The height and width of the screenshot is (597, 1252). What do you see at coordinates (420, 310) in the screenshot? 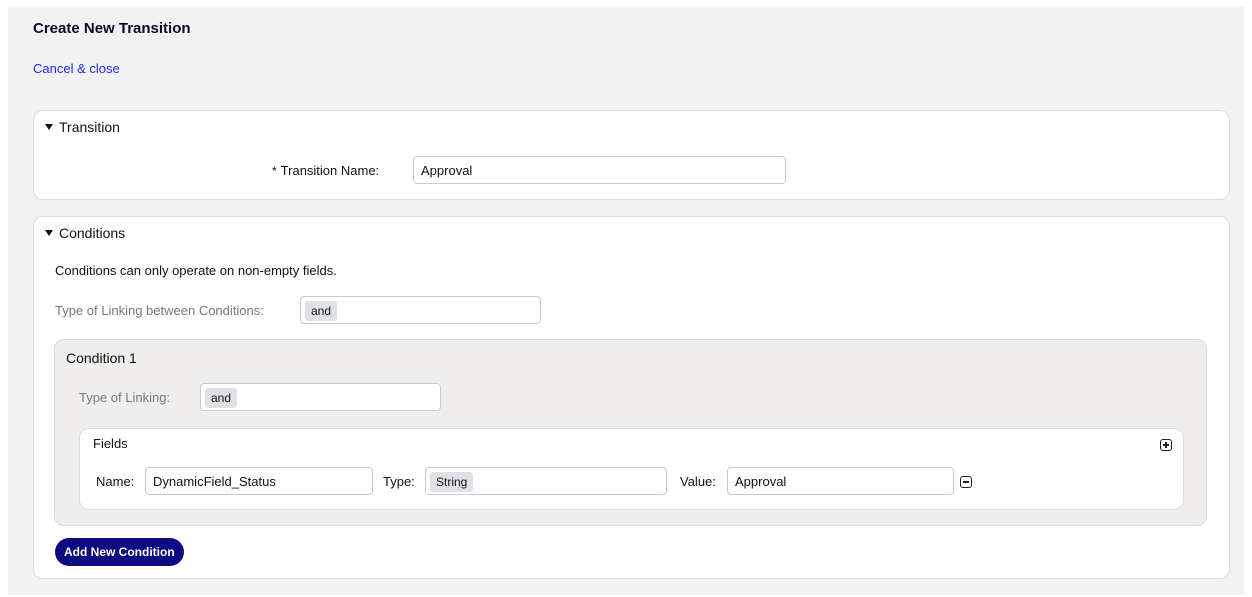
I see `linking-between-conditions-select: and` at bounding box center [420, 310].